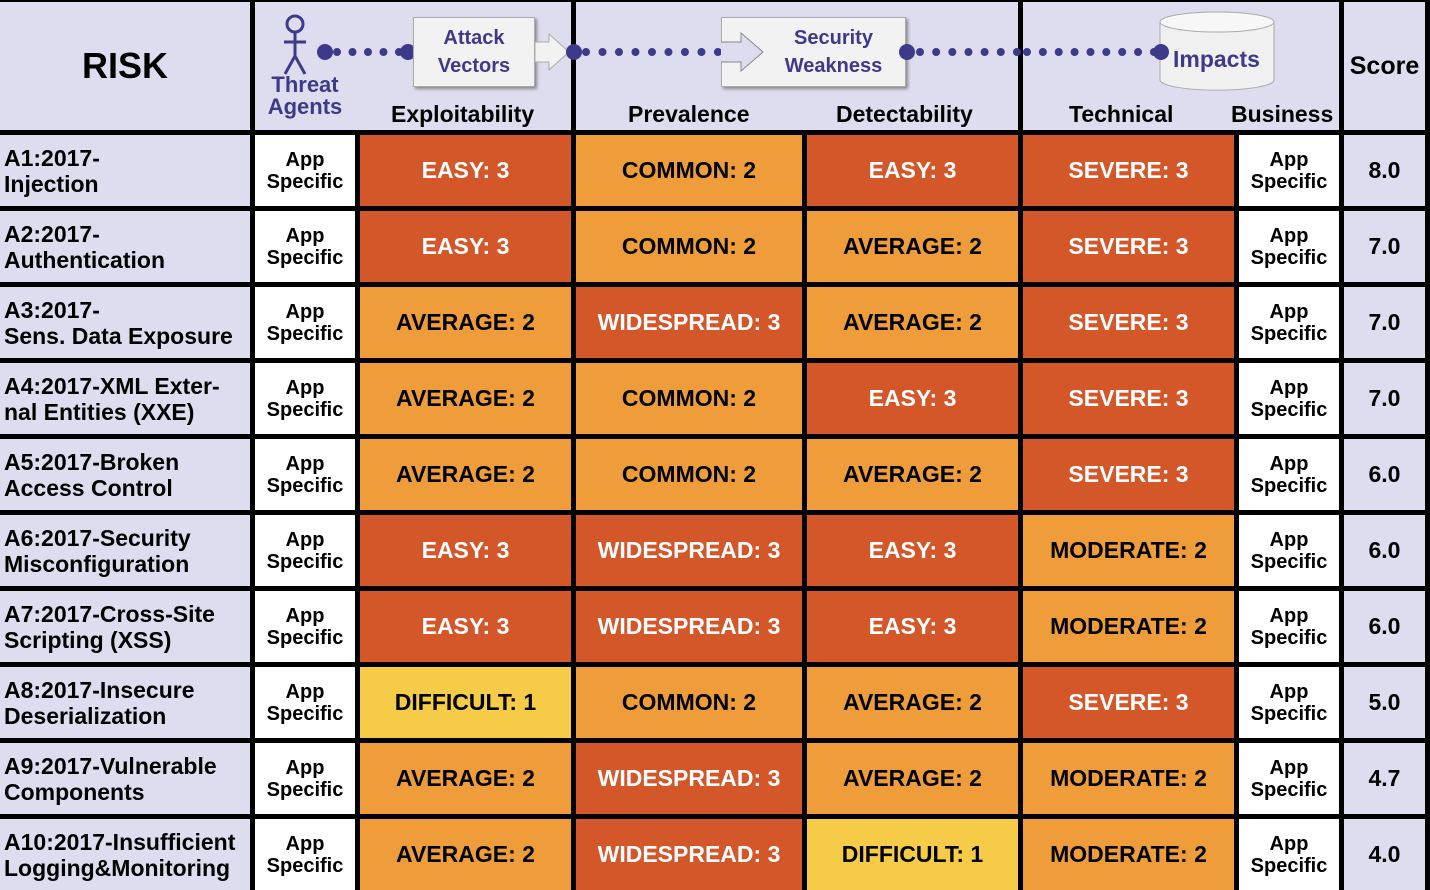  I want to click on risk-header-label: RISK, so click(124, 65).